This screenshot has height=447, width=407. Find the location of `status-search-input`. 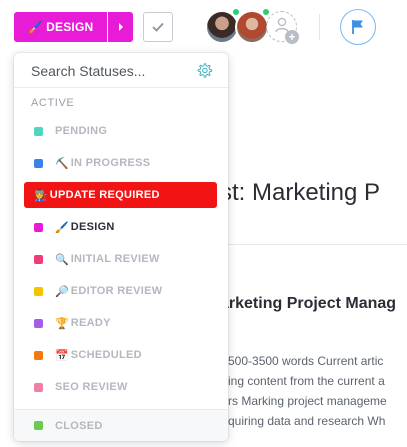

status-search-input is located at coordinates (116, 71).